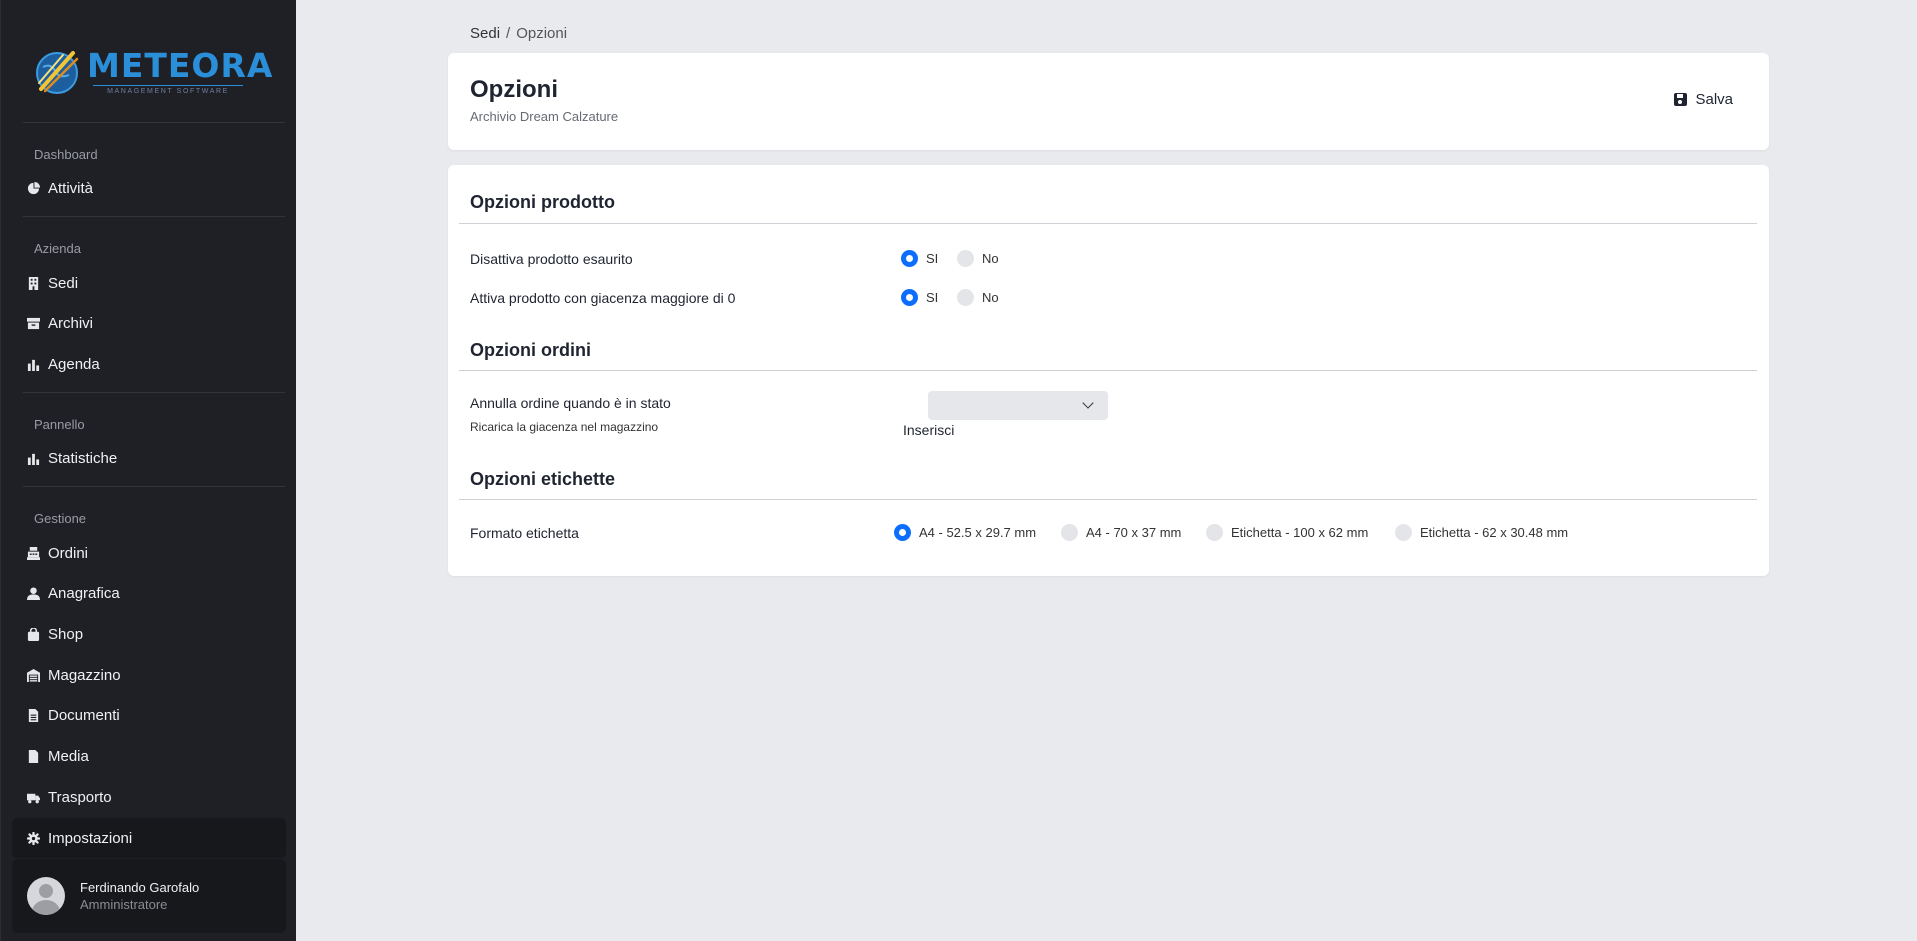  I want to click on logo-tagline: MANAGEMENT SOFTWARE, so click(168, 89).